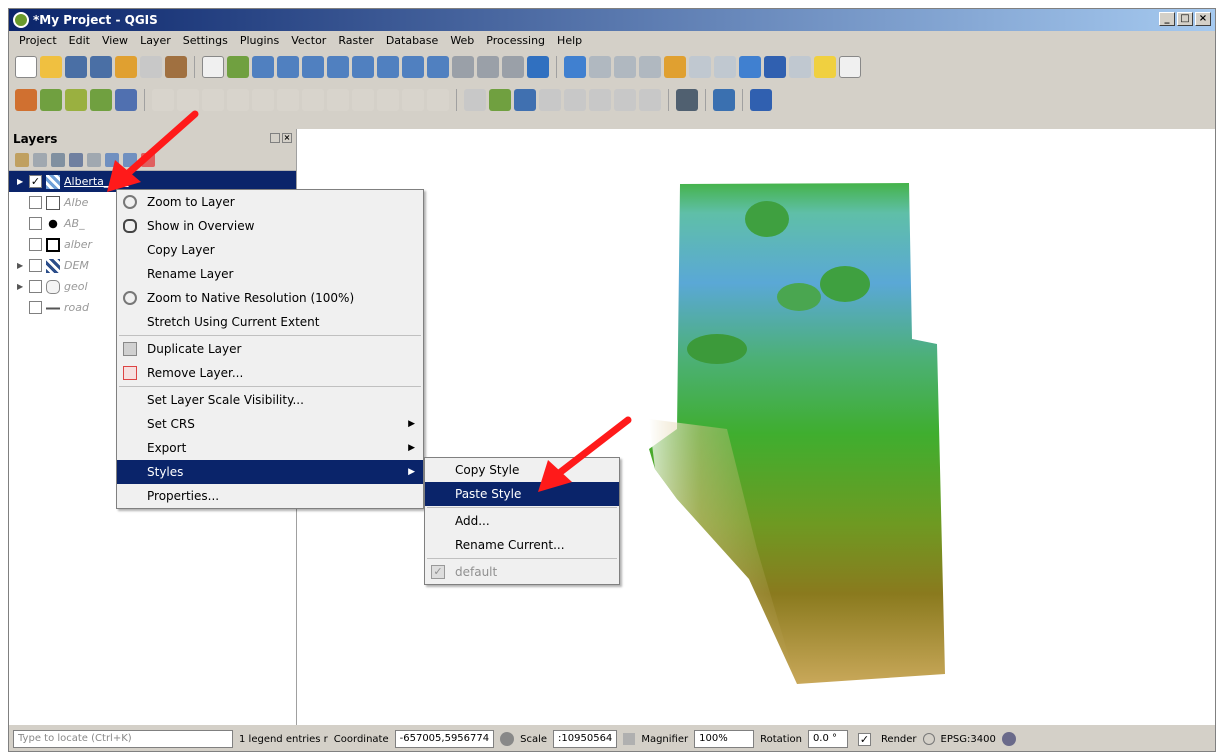 Image resolution: width=1224 pixels, height=754 pixels. Describe the element at coordinates (35, 181) in the screenshot. I see `layer-visibility-checkbox: ✓` at that location.